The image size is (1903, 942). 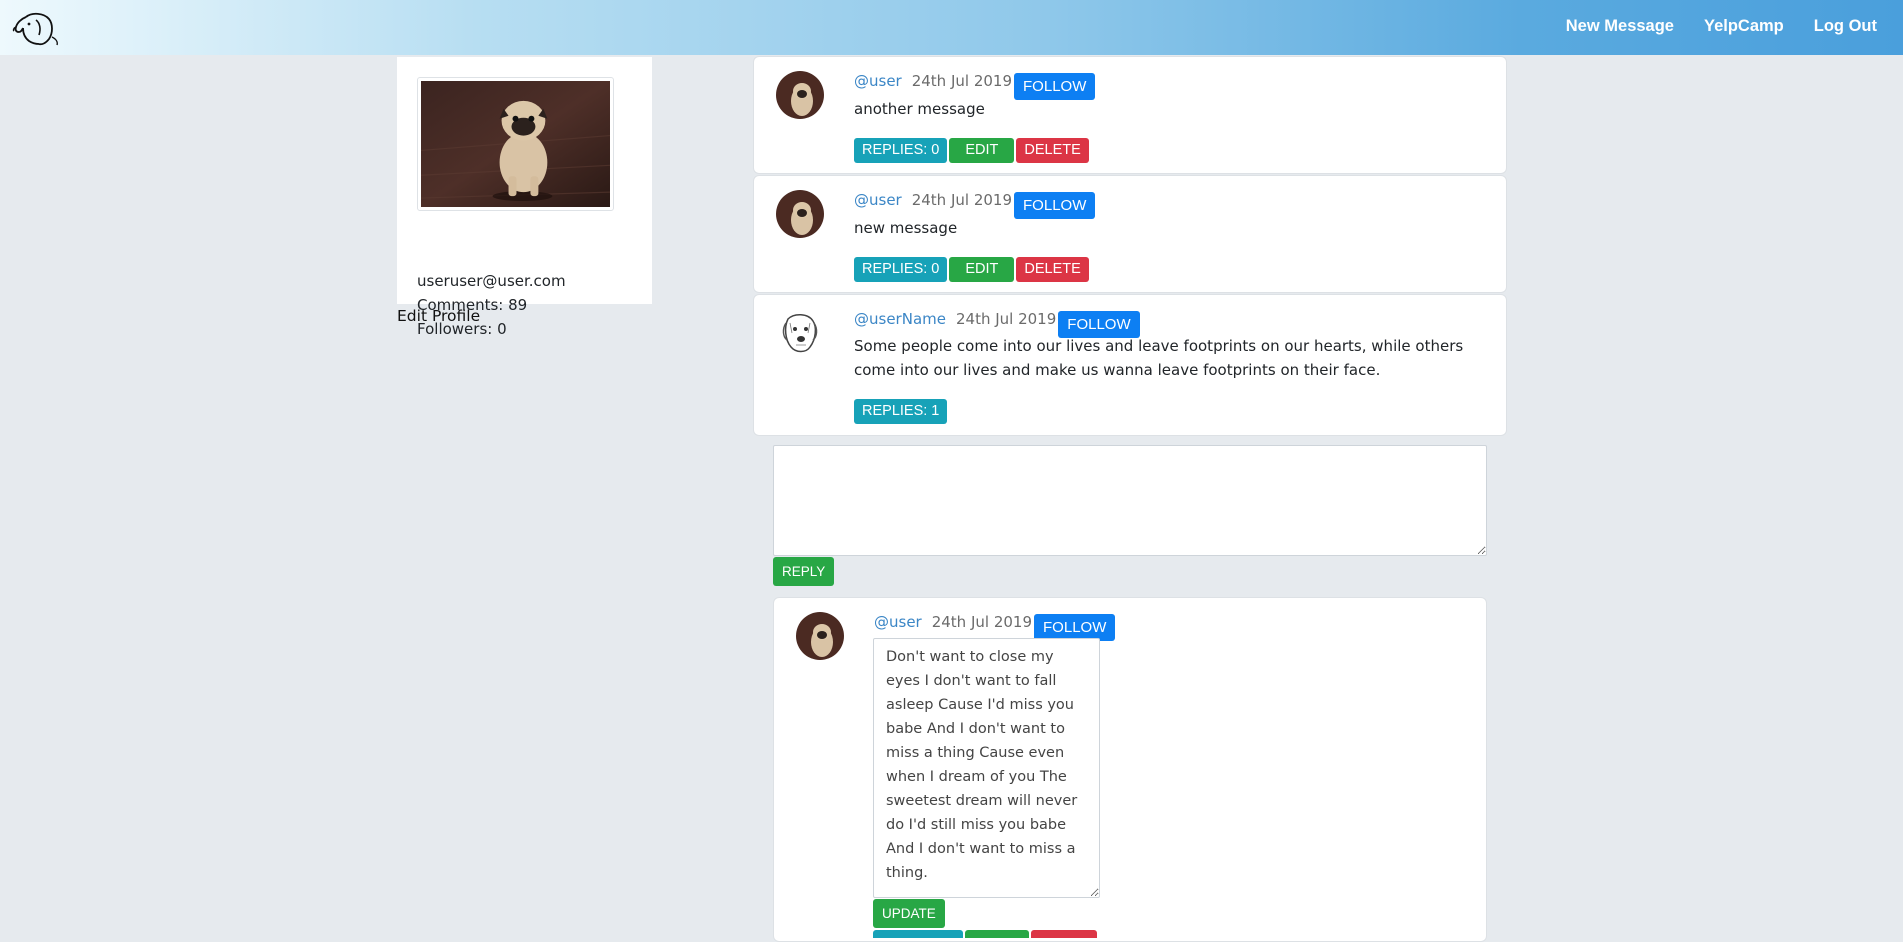 I want to click on reply-username: @user, so click(x=898, y=622).